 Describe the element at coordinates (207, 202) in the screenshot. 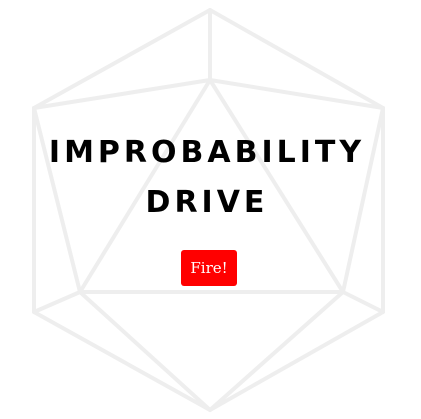

I see `title-line-2: DRIVE` at that location.